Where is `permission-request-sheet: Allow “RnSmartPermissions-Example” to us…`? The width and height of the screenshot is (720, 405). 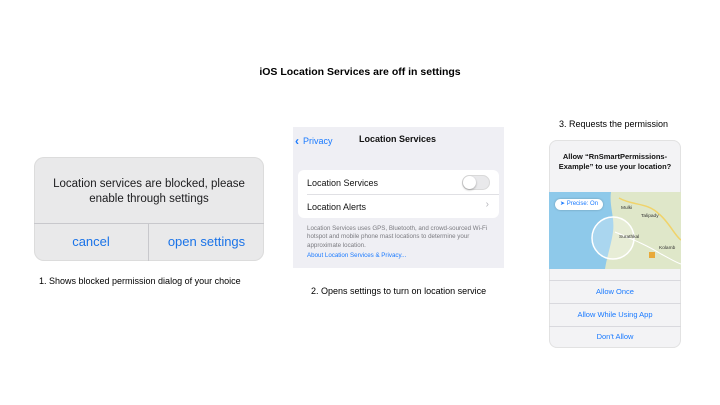 permission-request-sheet: Allow “RnSmartPermissions-Example” to us… is located at coordinates (615, 244).